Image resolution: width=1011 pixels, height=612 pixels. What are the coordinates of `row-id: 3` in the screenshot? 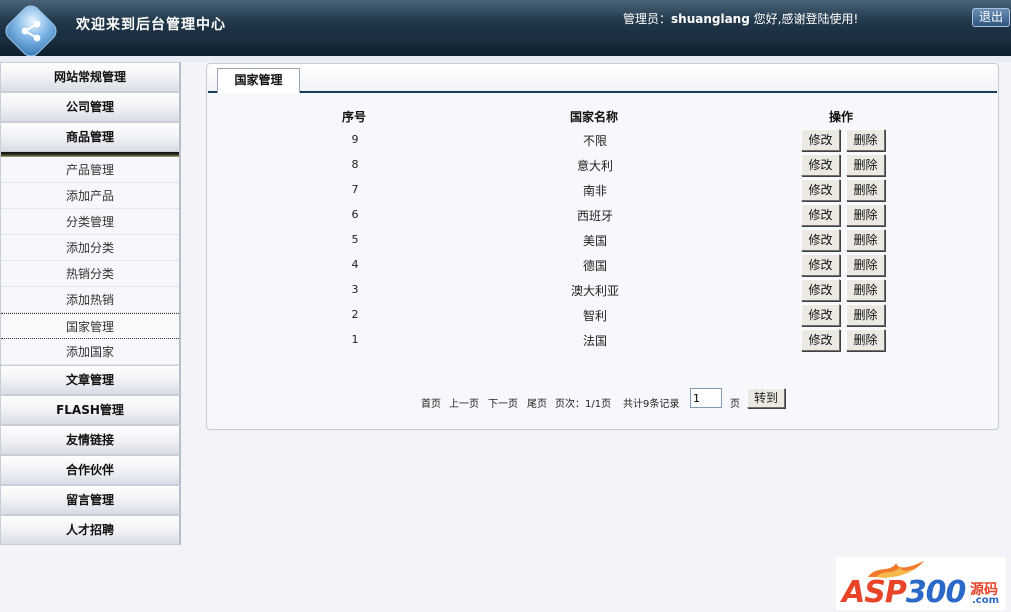 It's located at (355, 289).